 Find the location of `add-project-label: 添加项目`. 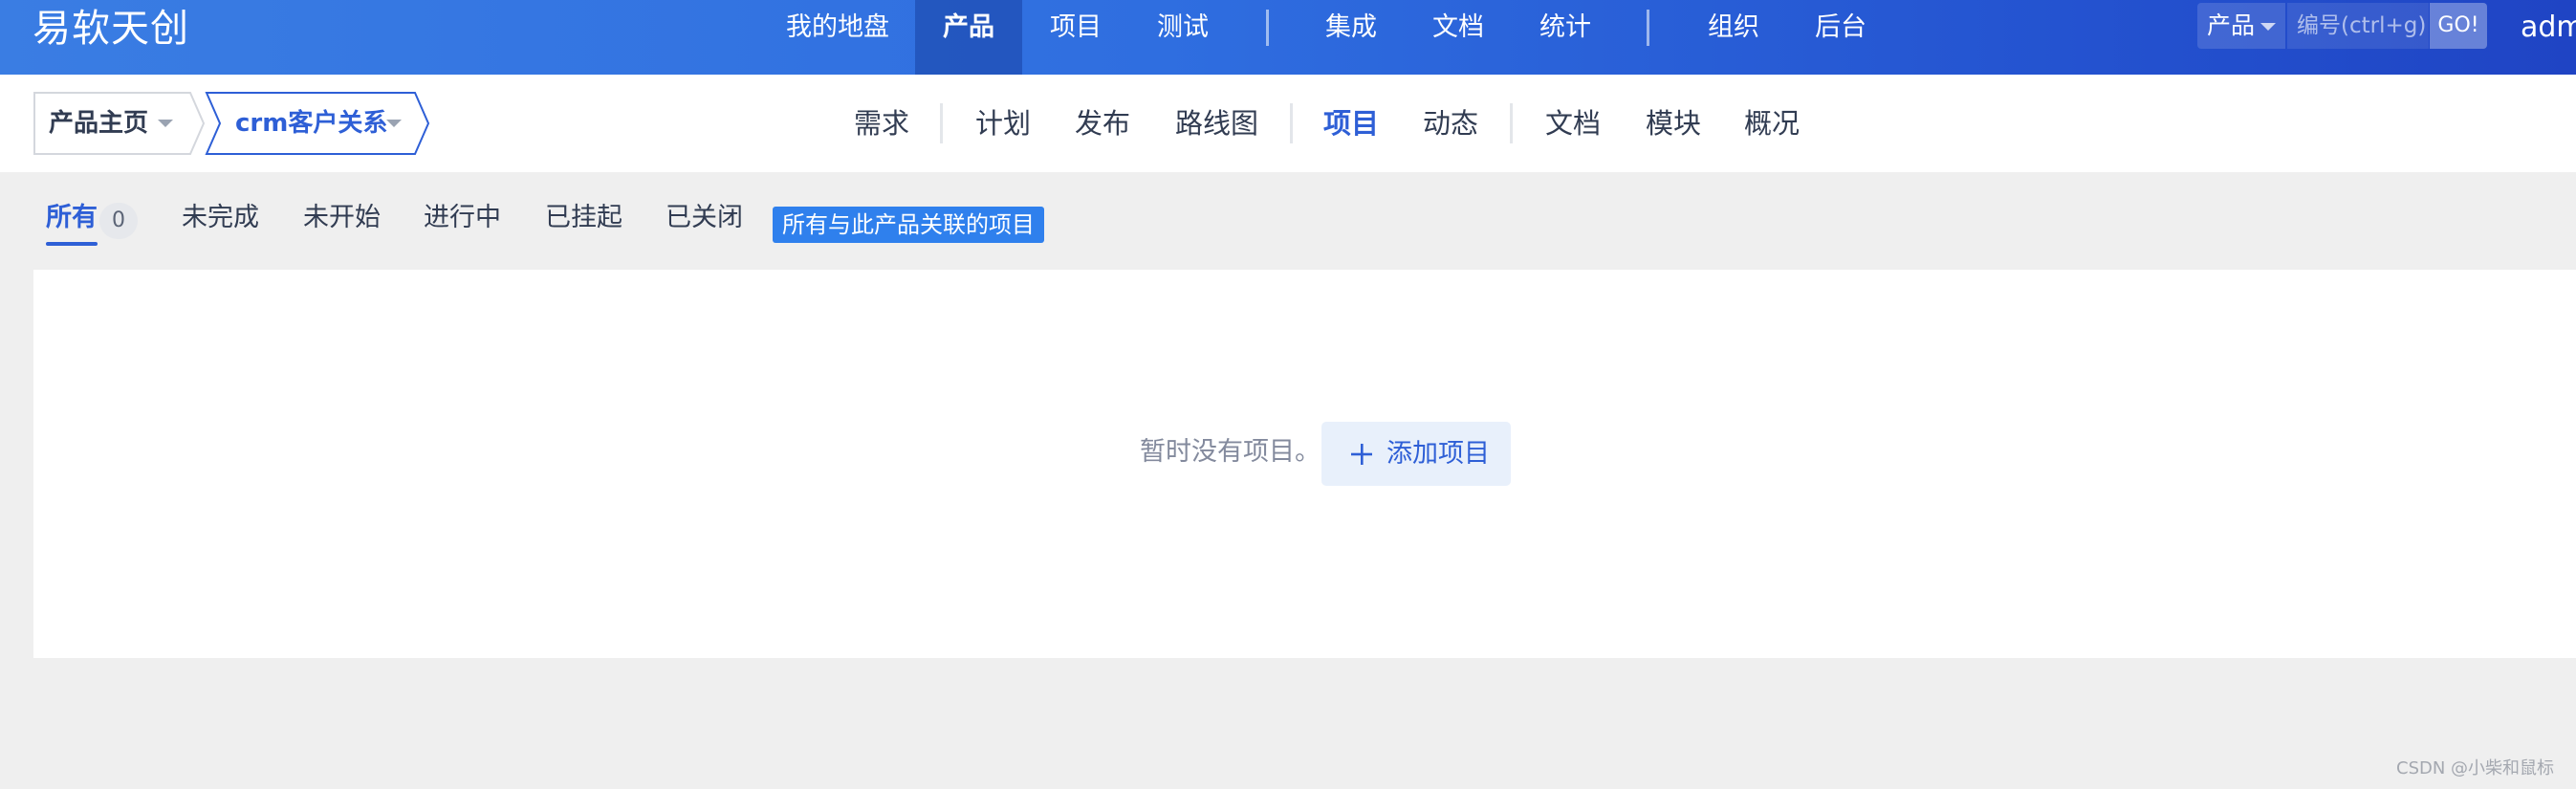

add-project-label: 添加项目 is located at coordinates (1438, 454).